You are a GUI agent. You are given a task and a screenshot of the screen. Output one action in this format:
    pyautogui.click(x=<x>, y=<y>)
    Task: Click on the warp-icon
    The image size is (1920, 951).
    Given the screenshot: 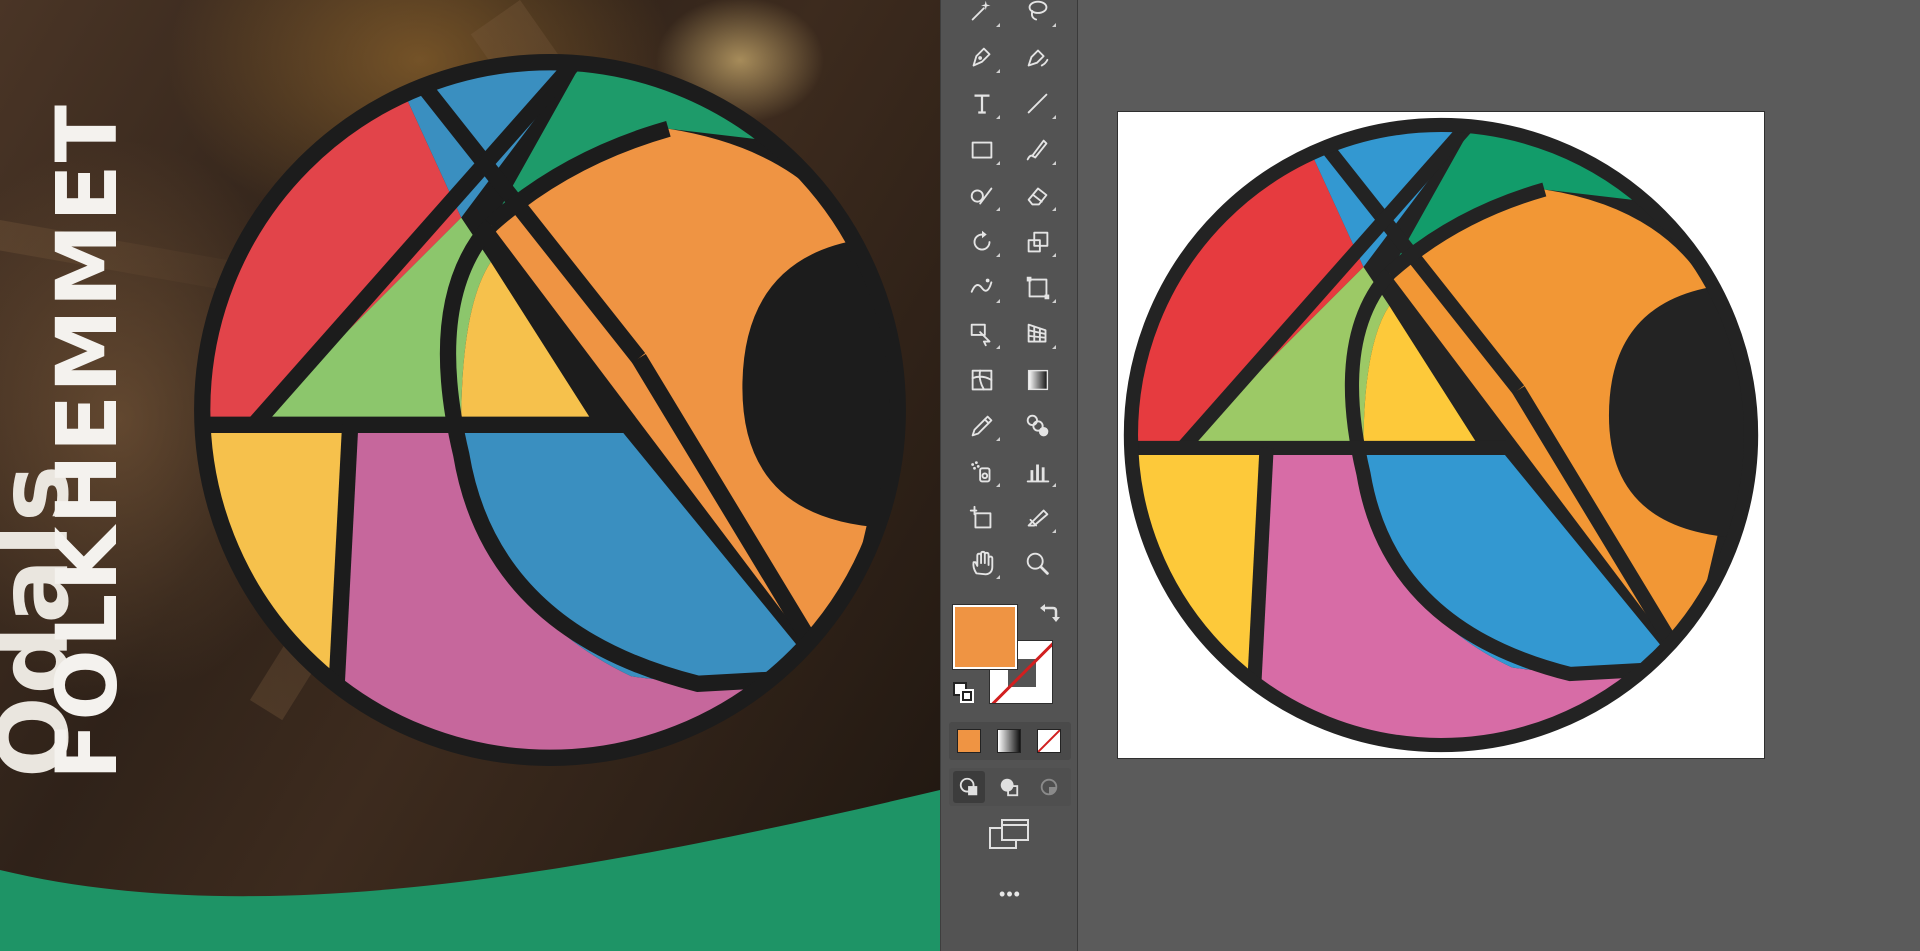 What is the action you would take?
    pyautogui.click(x=981, y=285)
    